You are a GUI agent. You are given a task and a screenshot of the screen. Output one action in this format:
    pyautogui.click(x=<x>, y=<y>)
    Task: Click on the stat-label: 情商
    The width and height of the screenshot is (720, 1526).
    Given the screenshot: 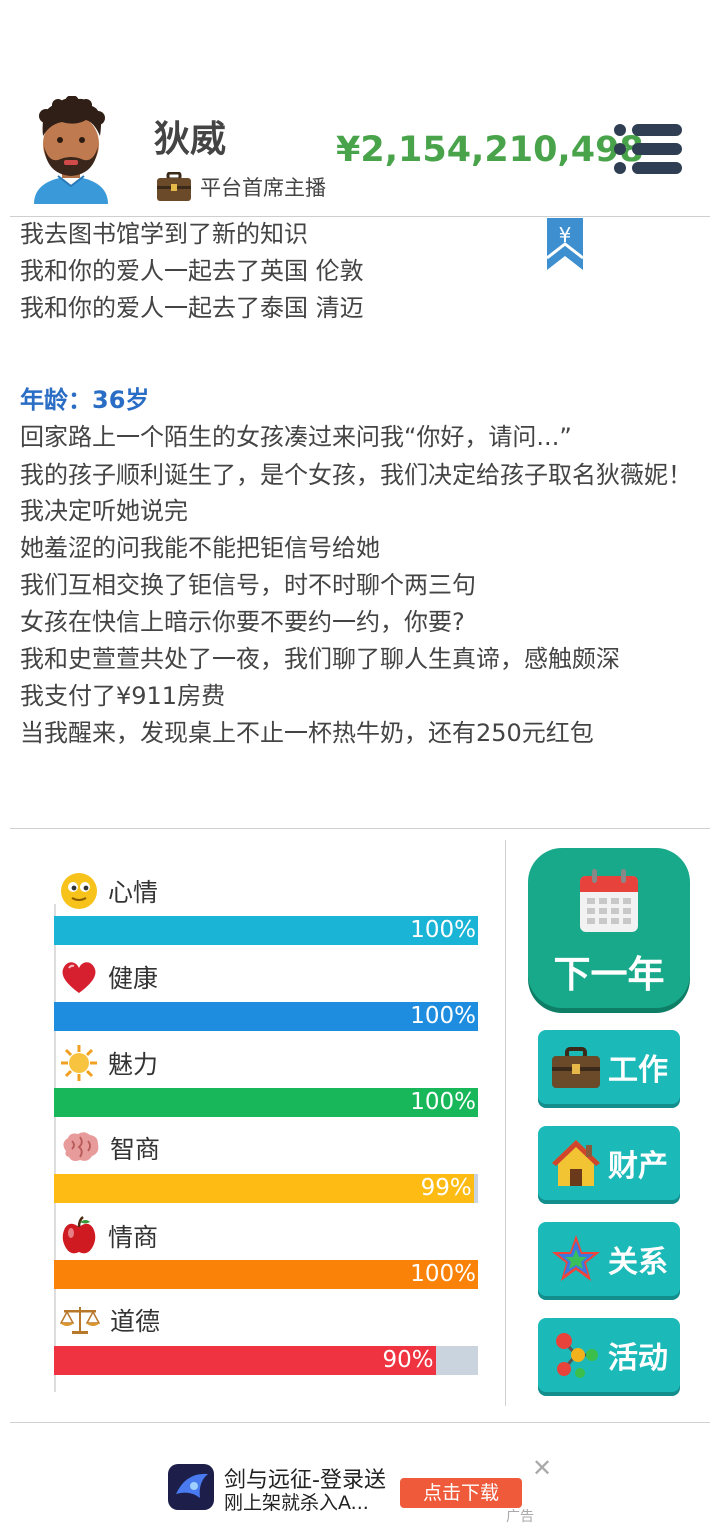 What is the action you would take?
    pyautogui.click(x=133, y=1237)
    